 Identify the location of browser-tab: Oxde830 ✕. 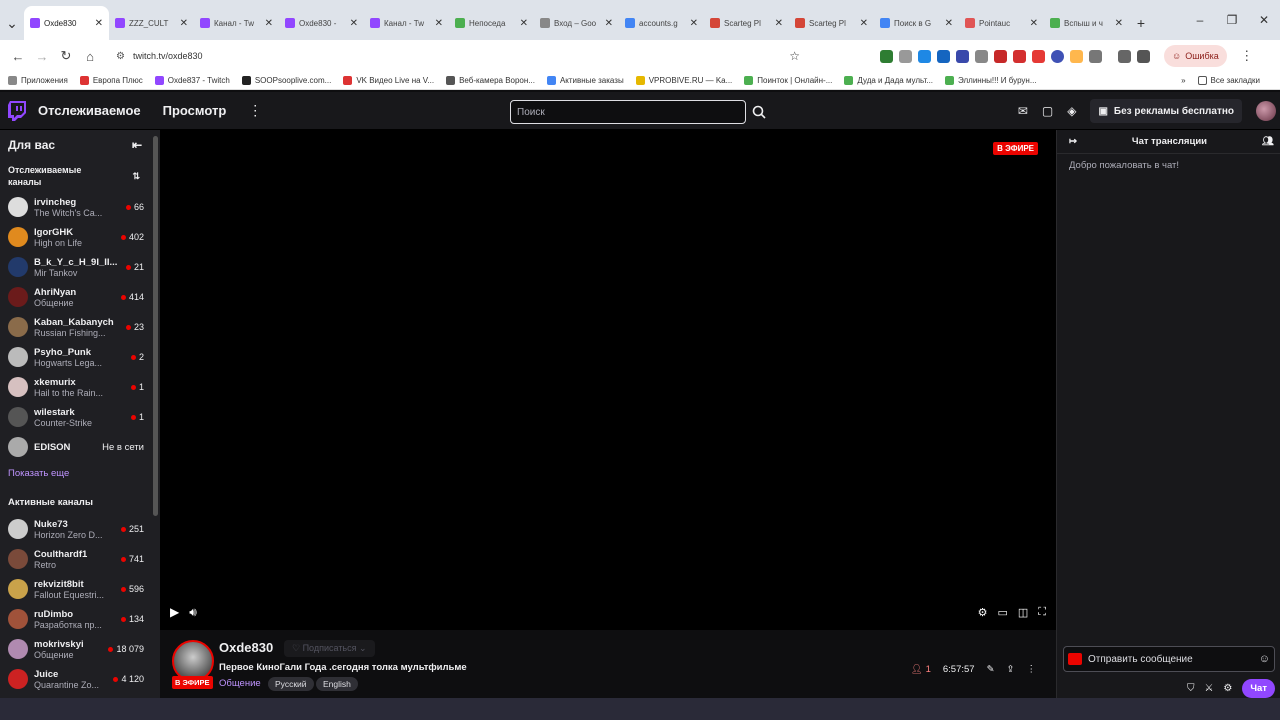
(66, 23).